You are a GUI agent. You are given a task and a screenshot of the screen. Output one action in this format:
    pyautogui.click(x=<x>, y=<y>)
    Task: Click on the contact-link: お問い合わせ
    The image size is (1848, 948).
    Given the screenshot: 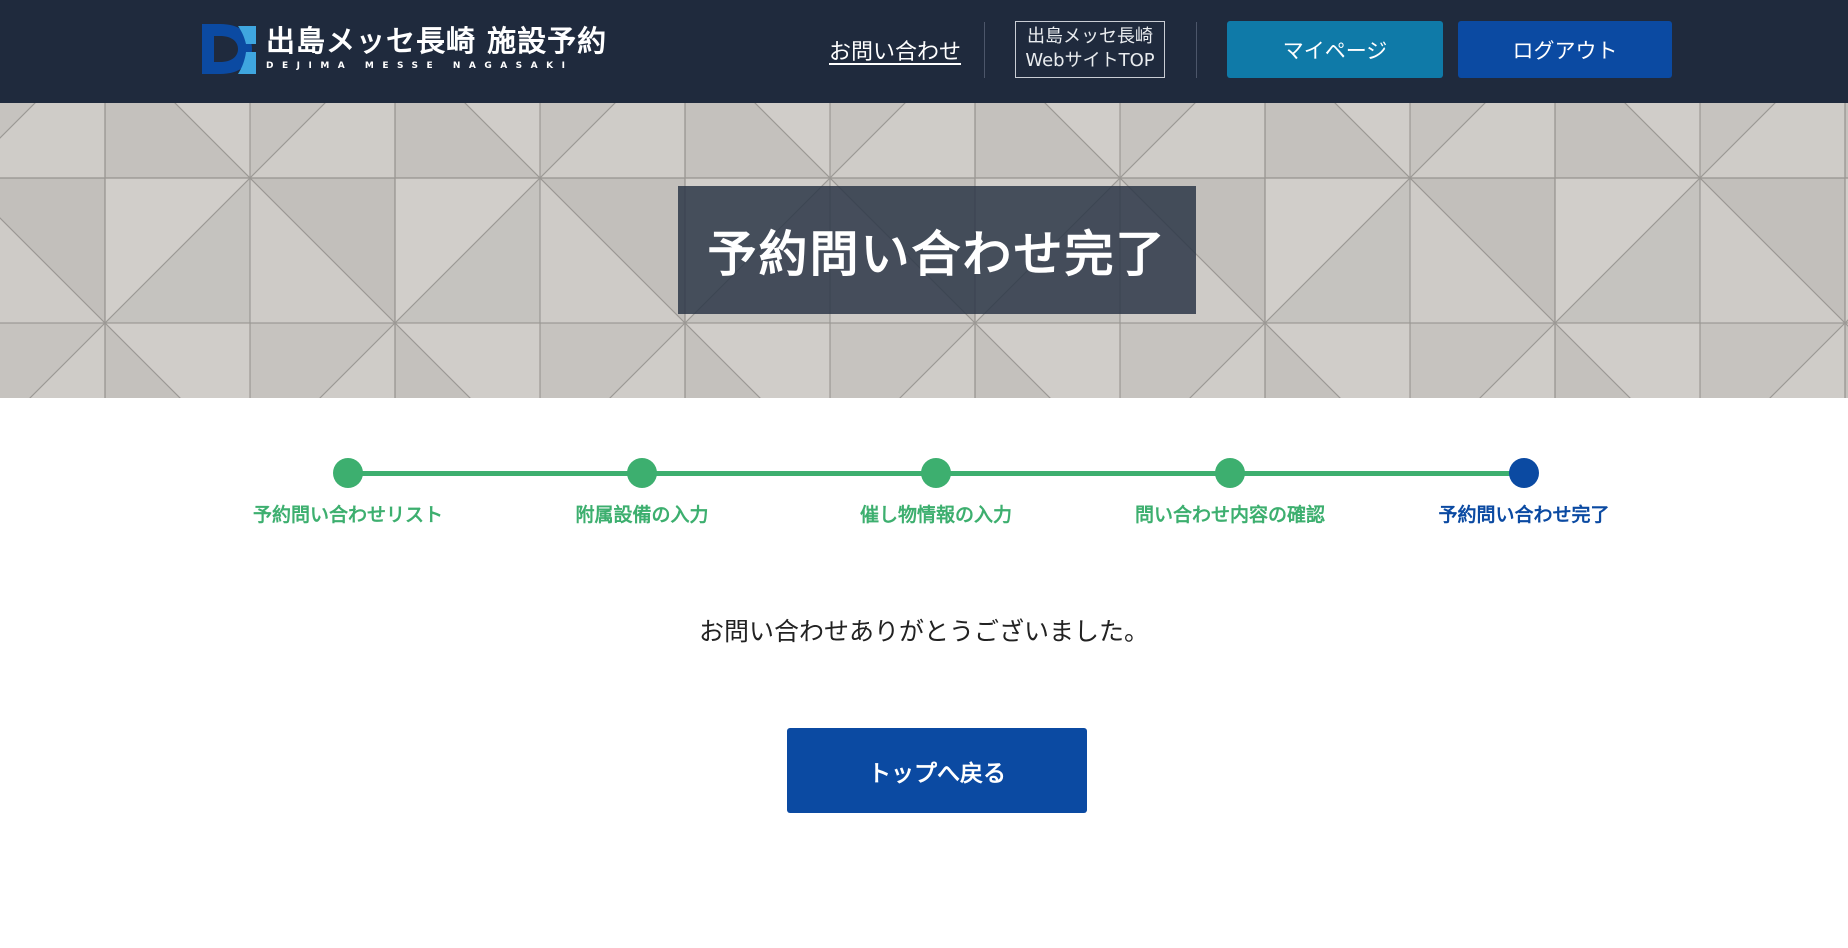 What is the action you would take?
    pyautogui.click(x=895, y=50)
    